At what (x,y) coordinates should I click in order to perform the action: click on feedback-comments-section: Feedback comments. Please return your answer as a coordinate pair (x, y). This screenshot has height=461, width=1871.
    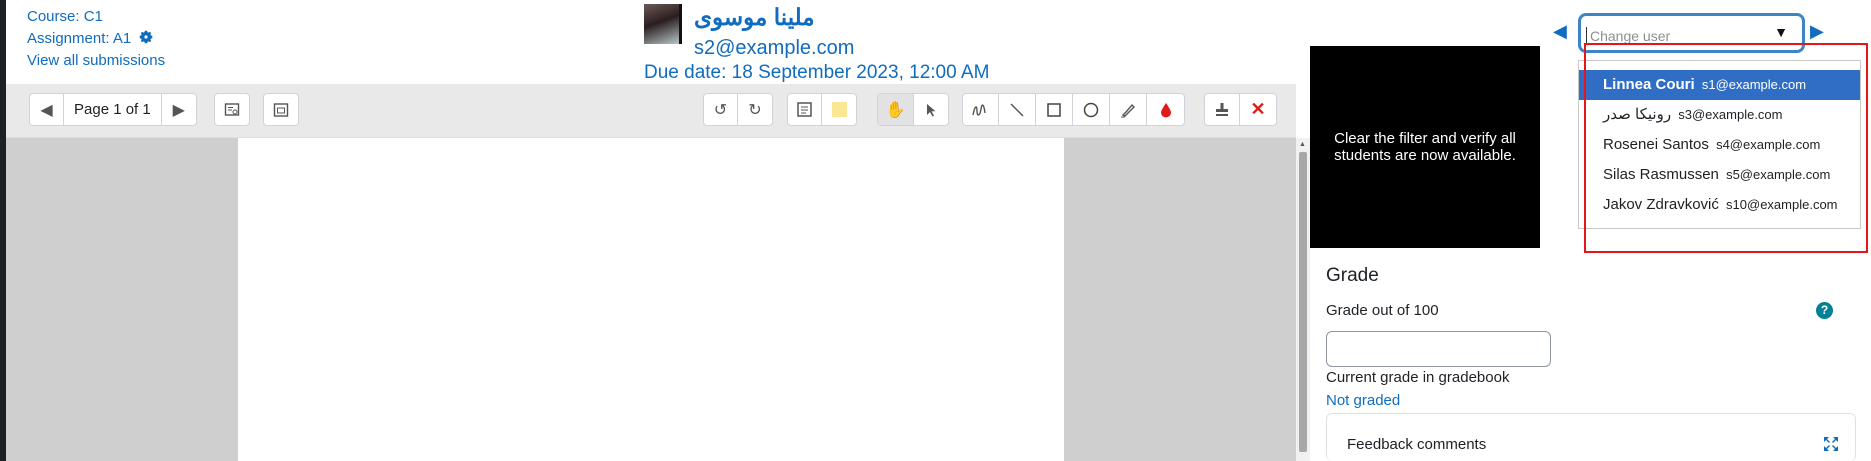
    Looking at the image, I should click on (1591, 437).